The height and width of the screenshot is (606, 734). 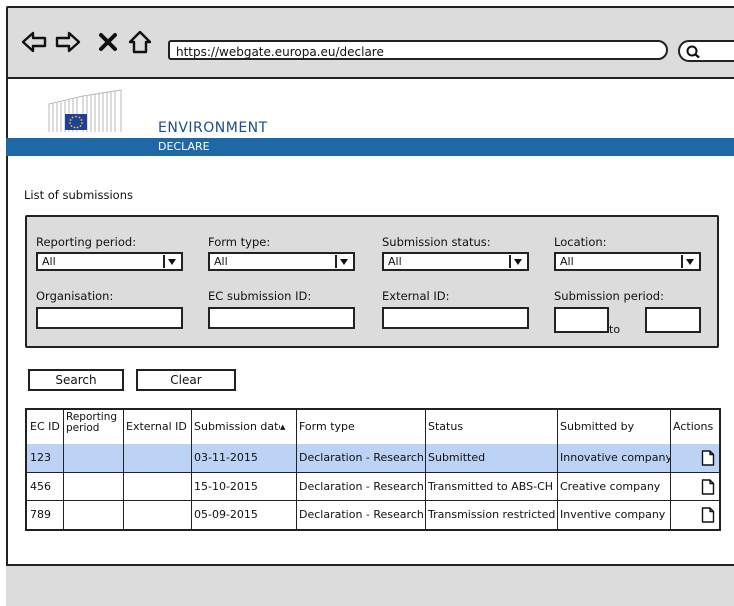 I want to click on cell-ec-id: 456, so click(x=40, y=486).